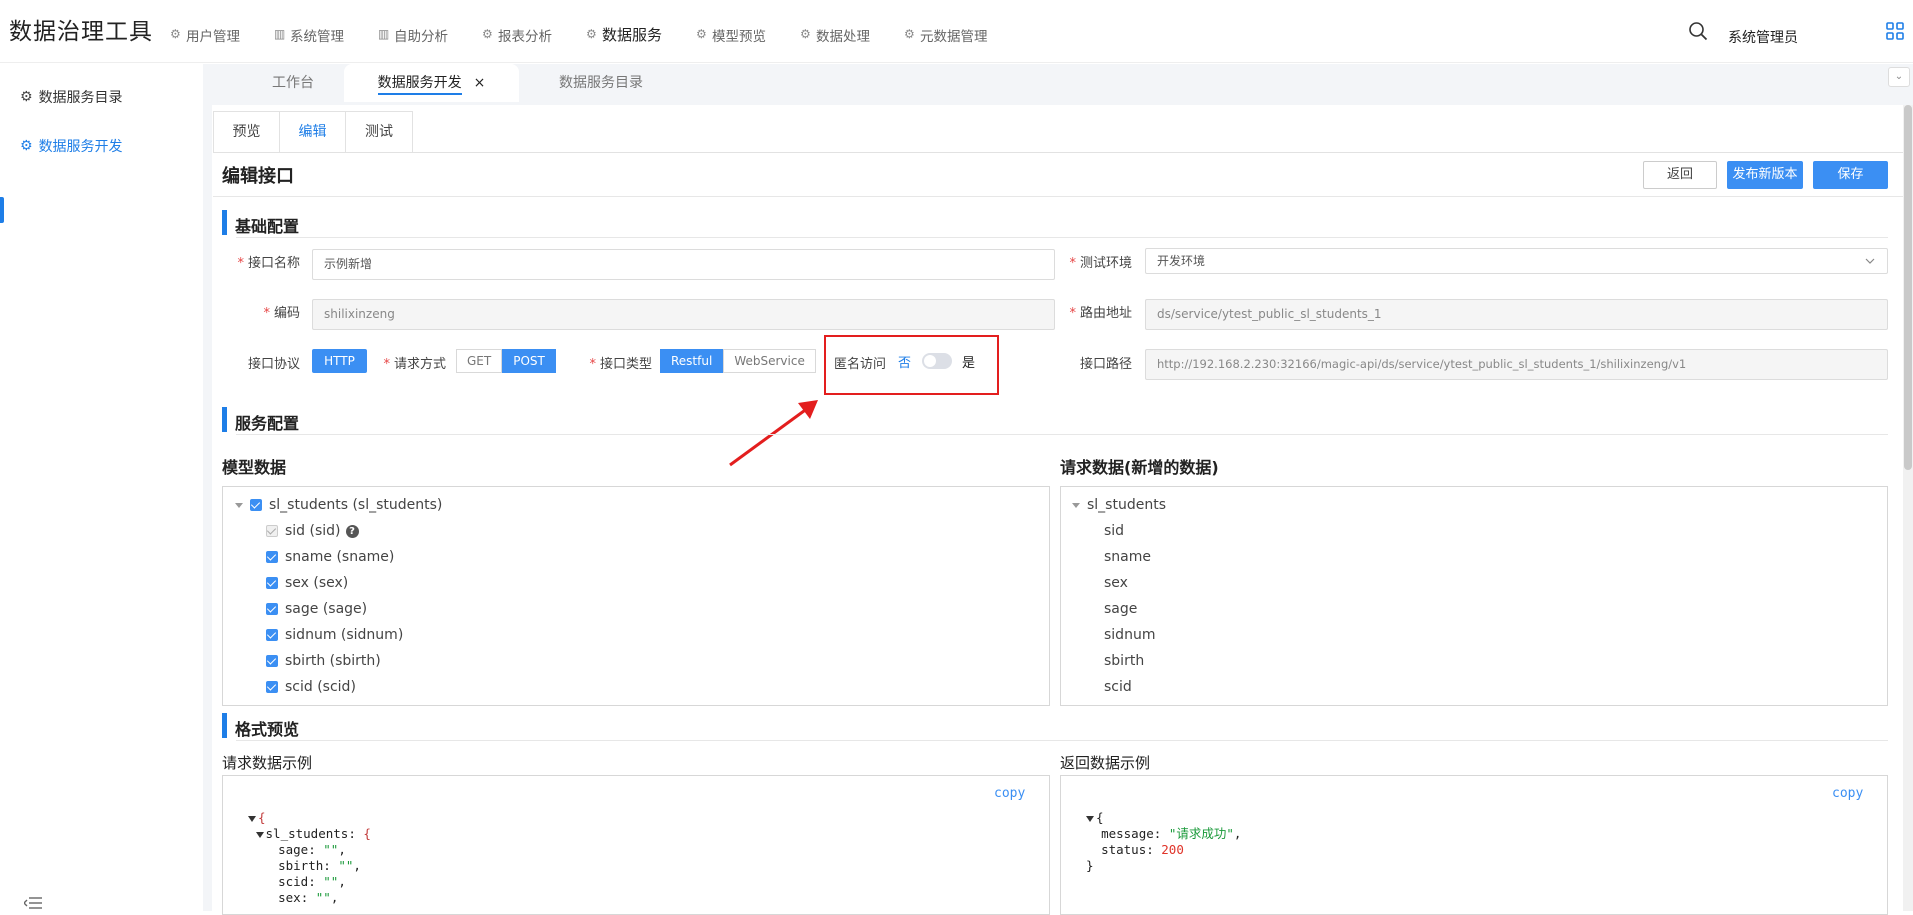 This screenshot has height=915, width=1913. What do you see at coordinates (330, 557) in the screenshot?
I see `tree-node: sname (sname)` at bounding box center [330, 557].